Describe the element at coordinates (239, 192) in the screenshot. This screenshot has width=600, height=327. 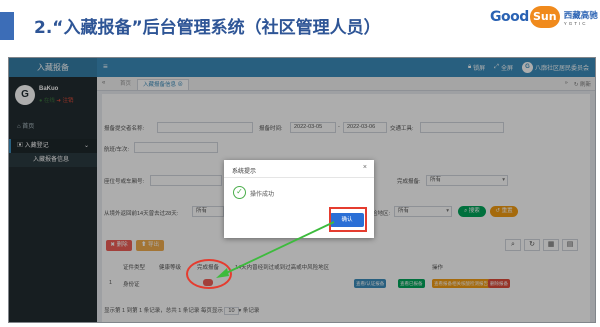
I see `check-icon: ✓` at that location.